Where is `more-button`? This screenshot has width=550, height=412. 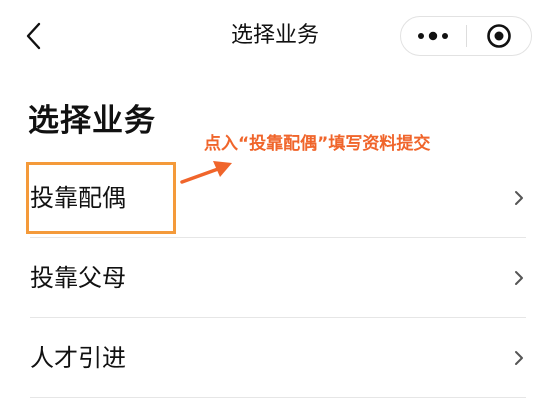 more-button is located at coordinates (433, 36).